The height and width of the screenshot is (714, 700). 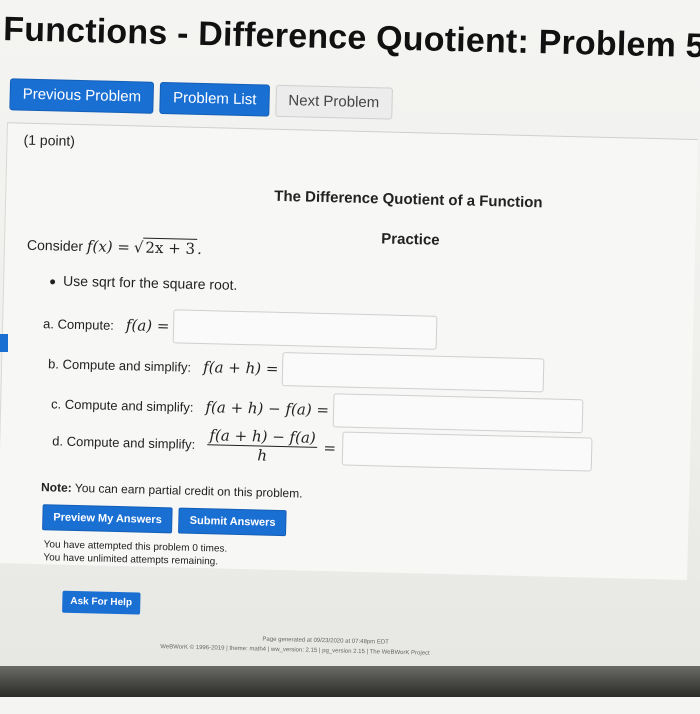 What do you see at coordinates (78, 324) in the screenshot?
I see `part-a-label: a. Compute:` at bounding box center [78, 324].